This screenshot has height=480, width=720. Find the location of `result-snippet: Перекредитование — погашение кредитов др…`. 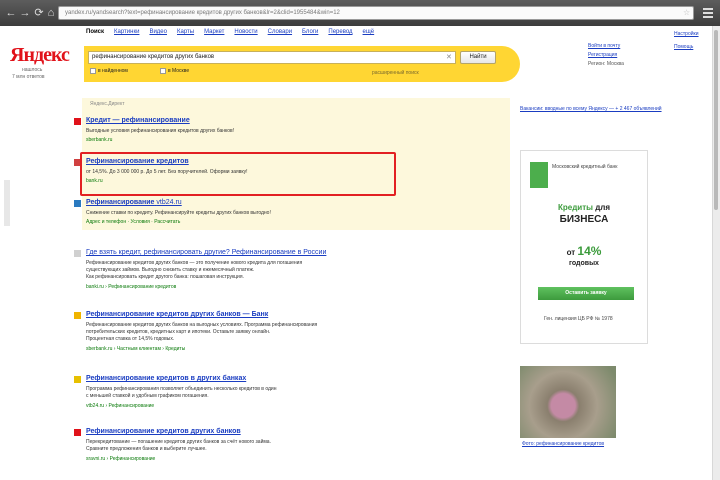

result-snippet: Перекредитование — погашение кредитов др… is located at coordinates (178, 442).